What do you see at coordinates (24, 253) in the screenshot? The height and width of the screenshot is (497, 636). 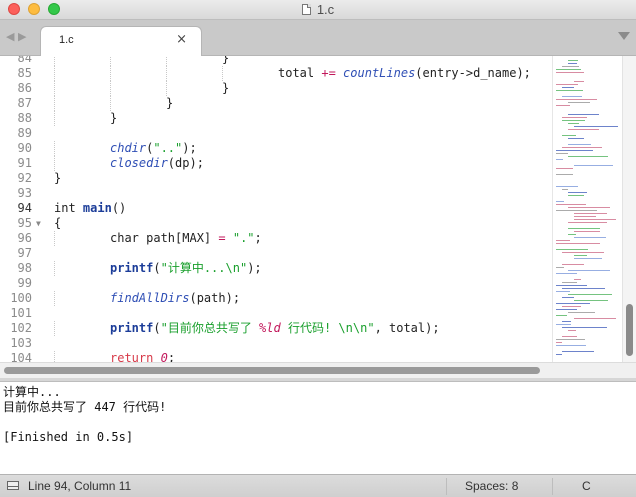 I see `line-number: 97` at bounding box center [24, 253].